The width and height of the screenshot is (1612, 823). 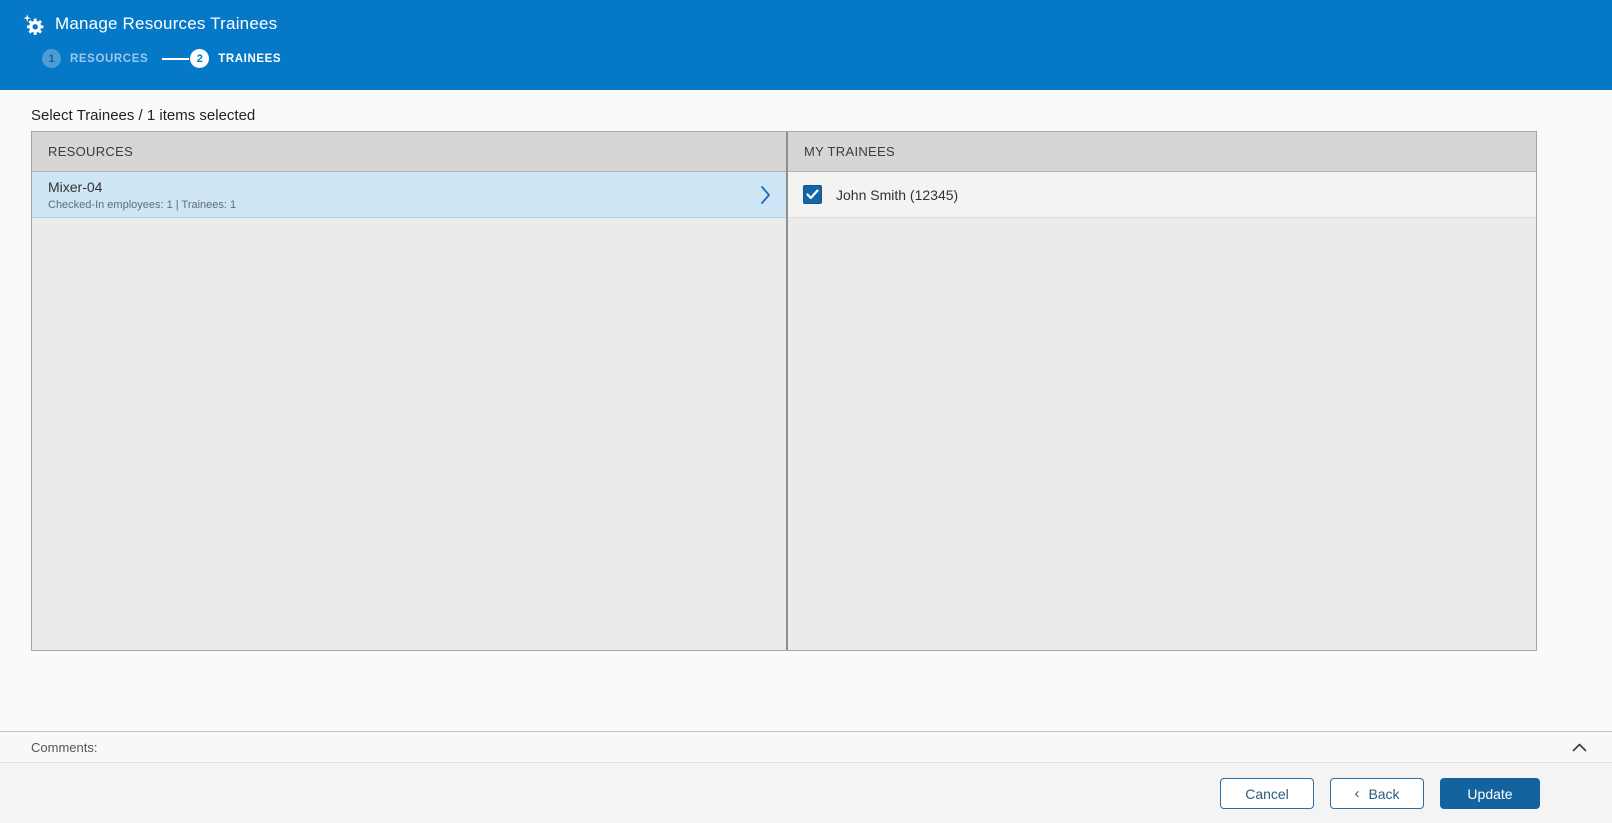 What do you see at coordinates (51, 58) in the screenshot?
I see `step-1-circle: 1` at bounding box center [51, 58].